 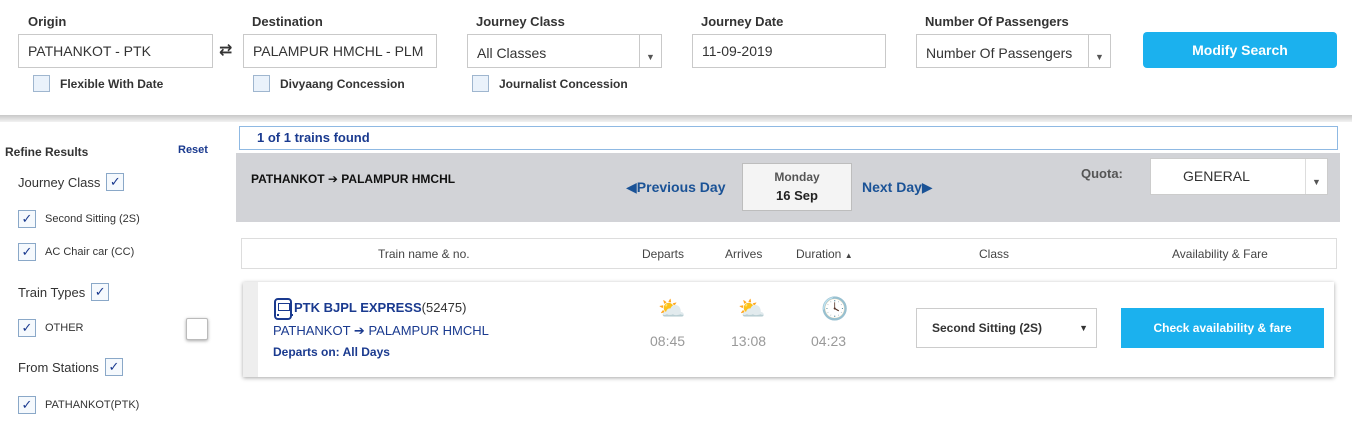 What do you see at coordinates (564, 51) in the screenshot?
I see `journey-class-select: All Classes ▼` at bounding box center [564, 51].